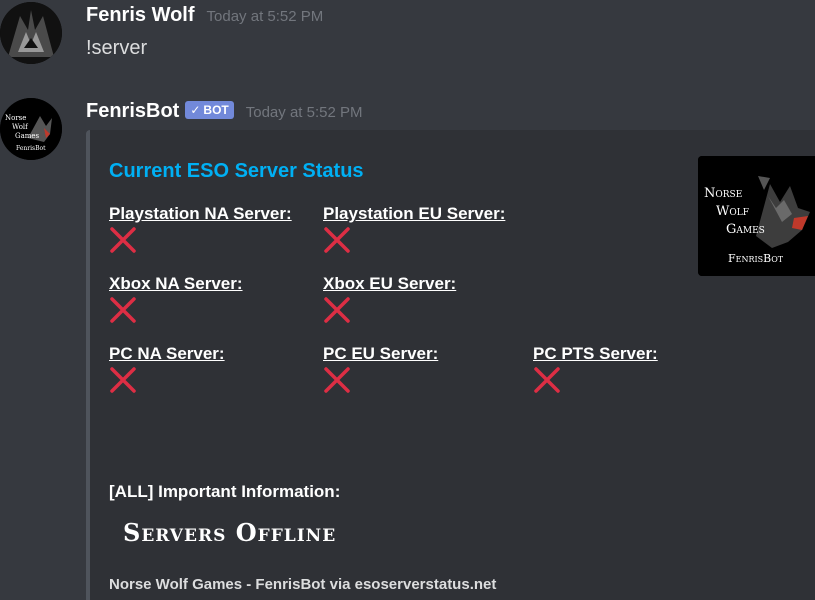 The height and width of the screenshot is (600, 815). Describe the element at coordinates (229, 532) in the screenshot. I see `servers-offline-image: Servers Offline` at that location.